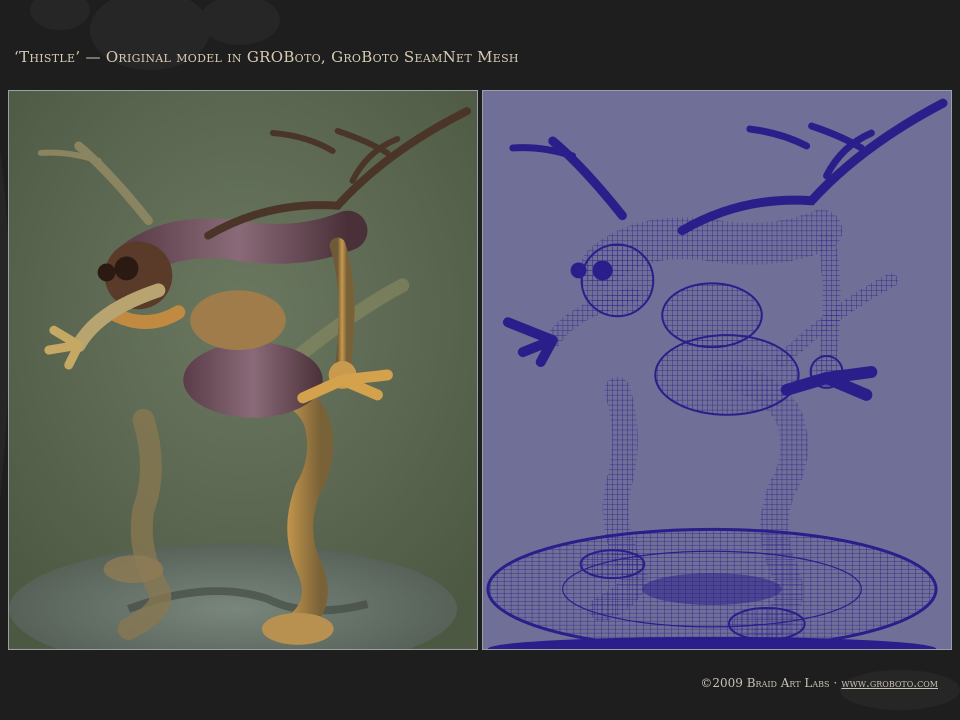 The height and width of the screenshot is (720, 960). Describe the element at coordinates (765, 683) in the screenshot. I see `copyright-text: ©2009 Braid Art Labs` at that location.